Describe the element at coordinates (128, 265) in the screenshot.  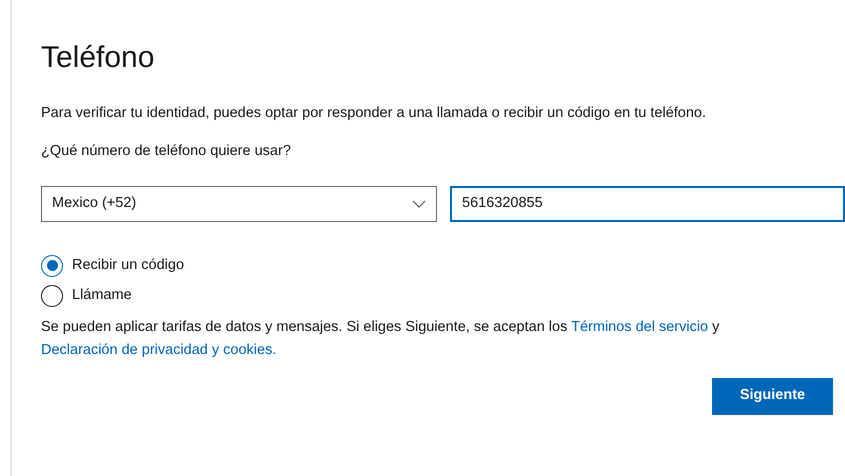
I see `option-label: Recibir un código` at that location.